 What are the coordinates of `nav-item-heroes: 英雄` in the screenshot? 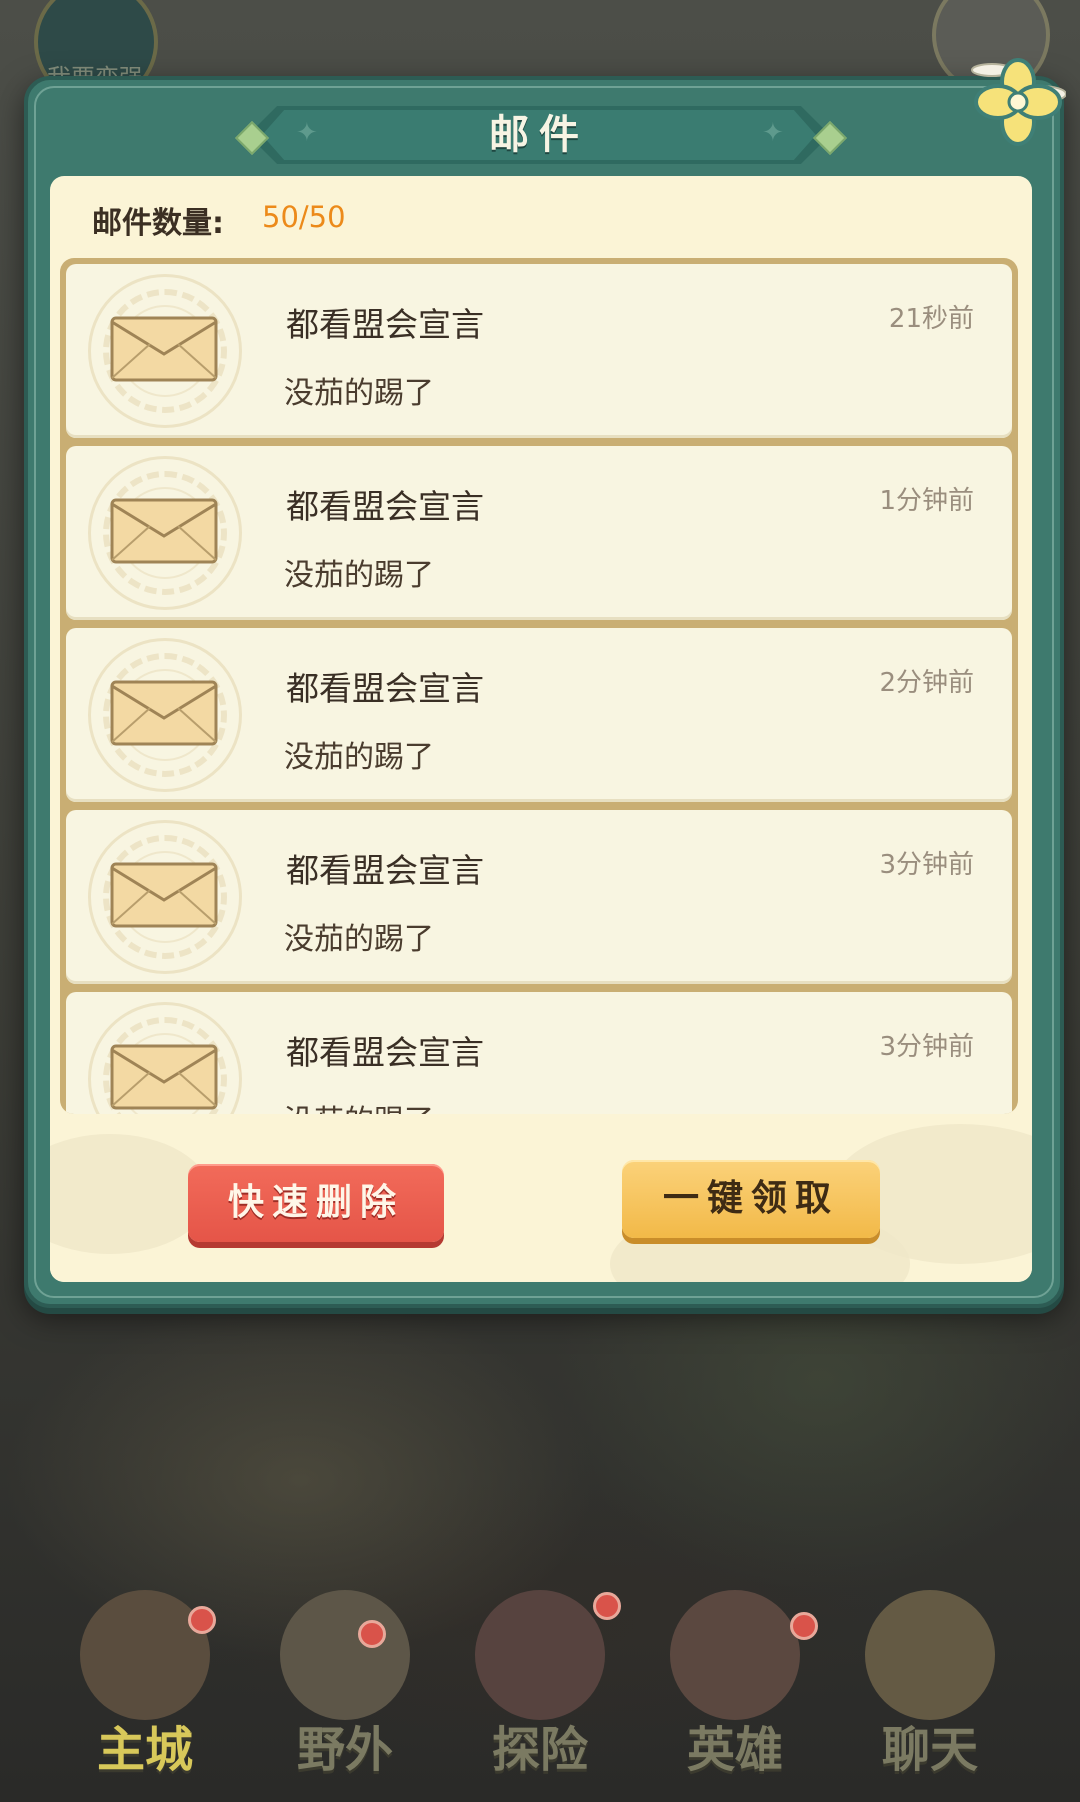 It's located at (735, 1686).